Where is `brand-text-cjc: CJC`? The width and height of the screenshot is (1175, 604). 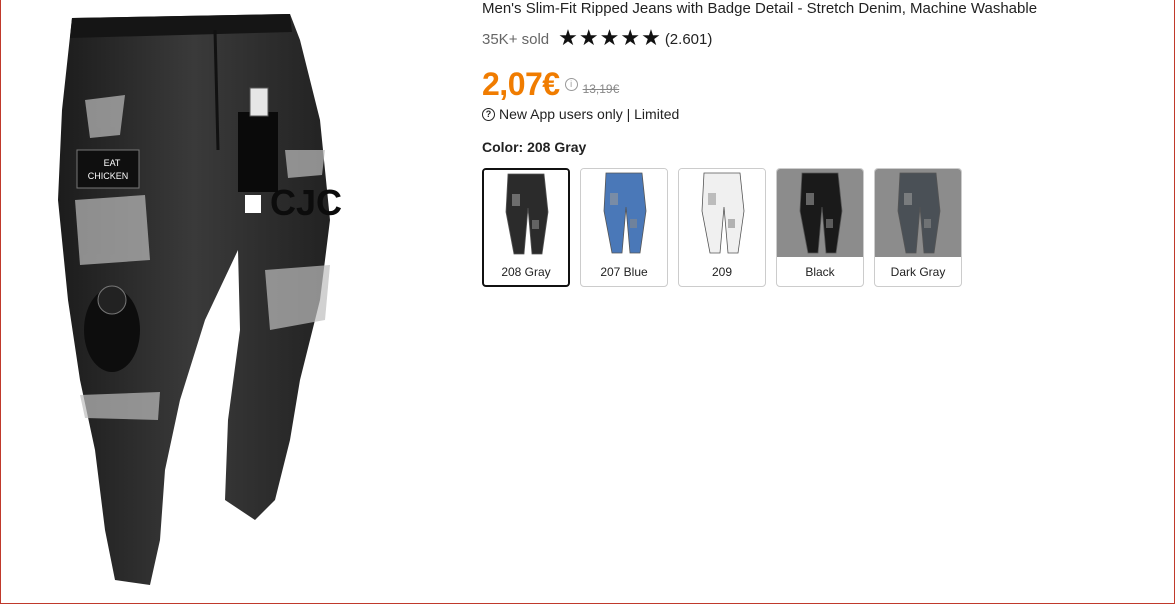 brand-text-cjc: CJC is located at coordinates (306, 202).